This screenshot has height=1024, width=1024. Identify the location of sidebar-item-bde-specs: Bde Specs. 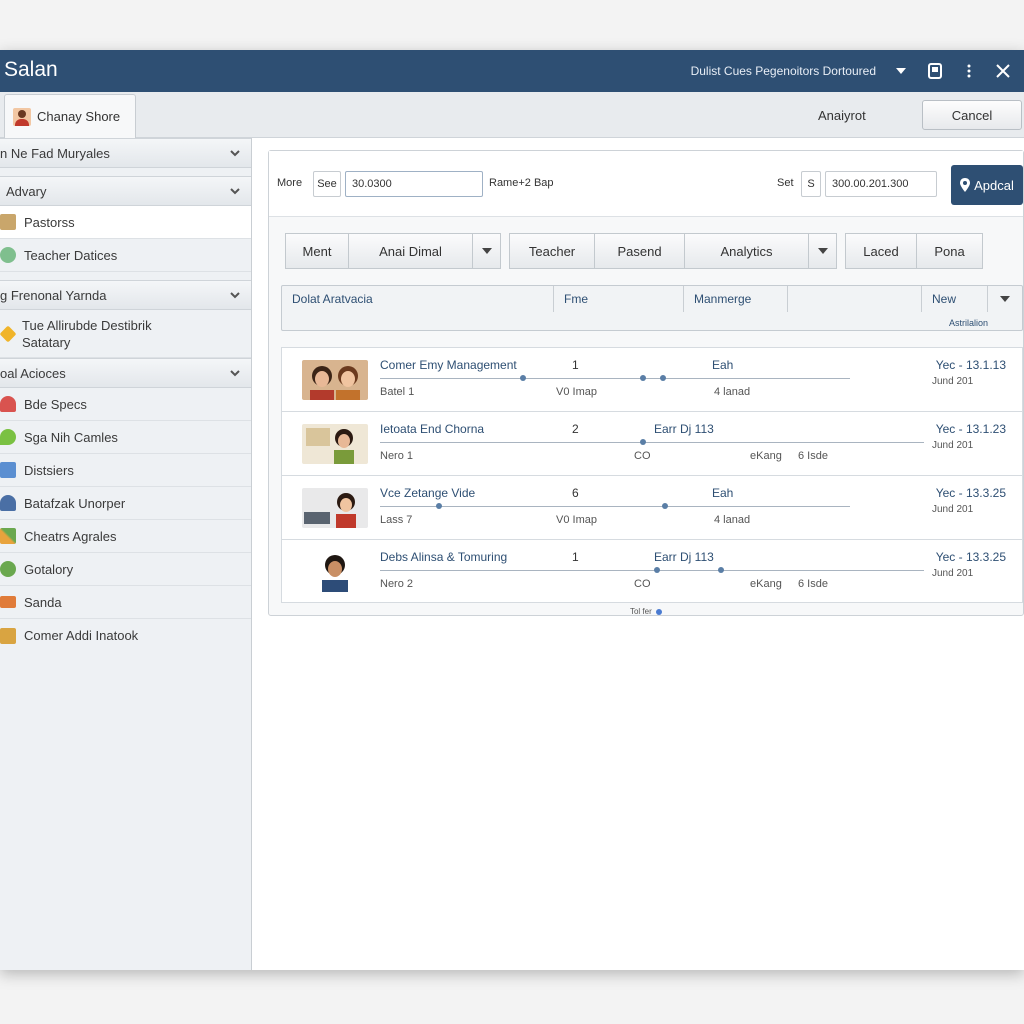
(125, 404).